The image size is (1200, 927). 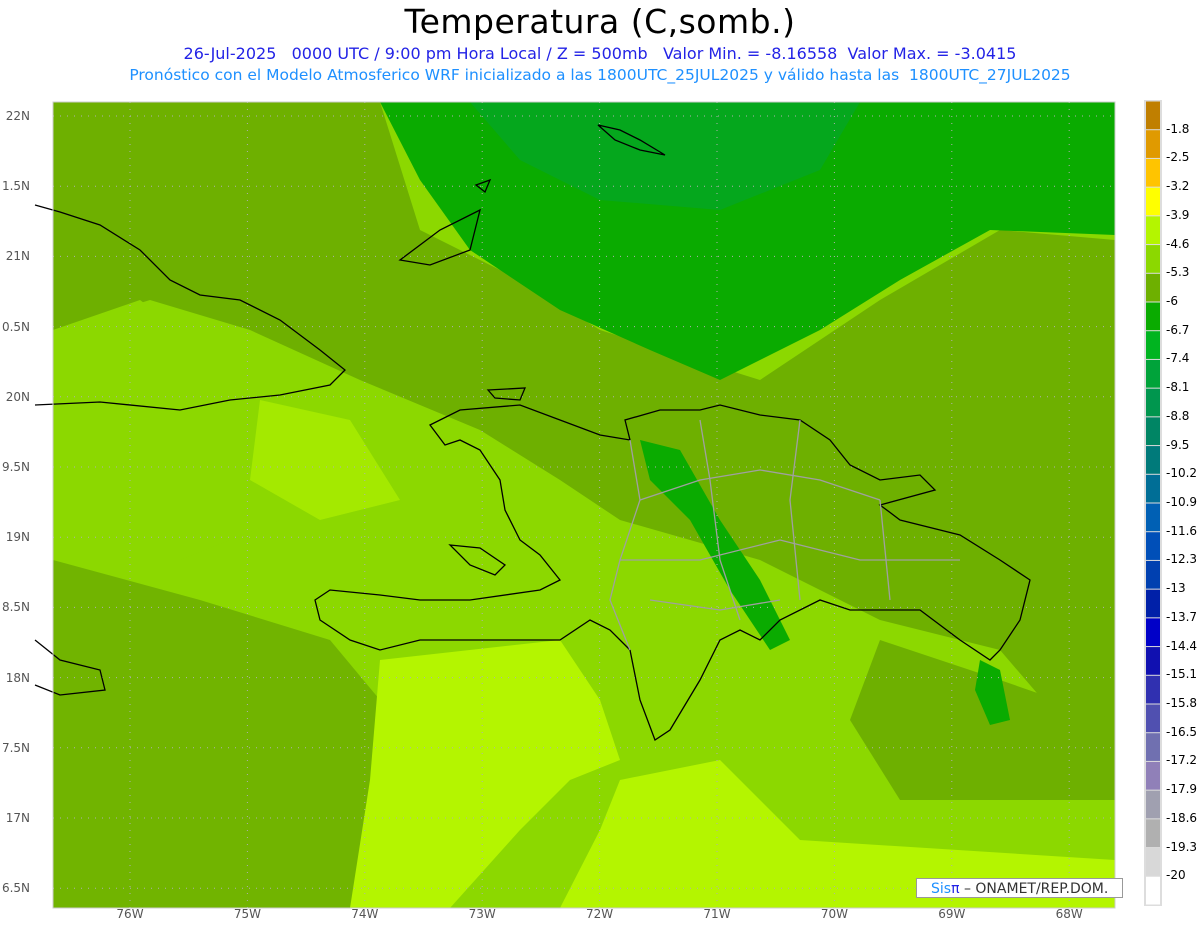 What do you see at coordinates (1178, 387) in the screenshot?
I see `colorbar-label: -8.1` at bounding box center [1178, 387].